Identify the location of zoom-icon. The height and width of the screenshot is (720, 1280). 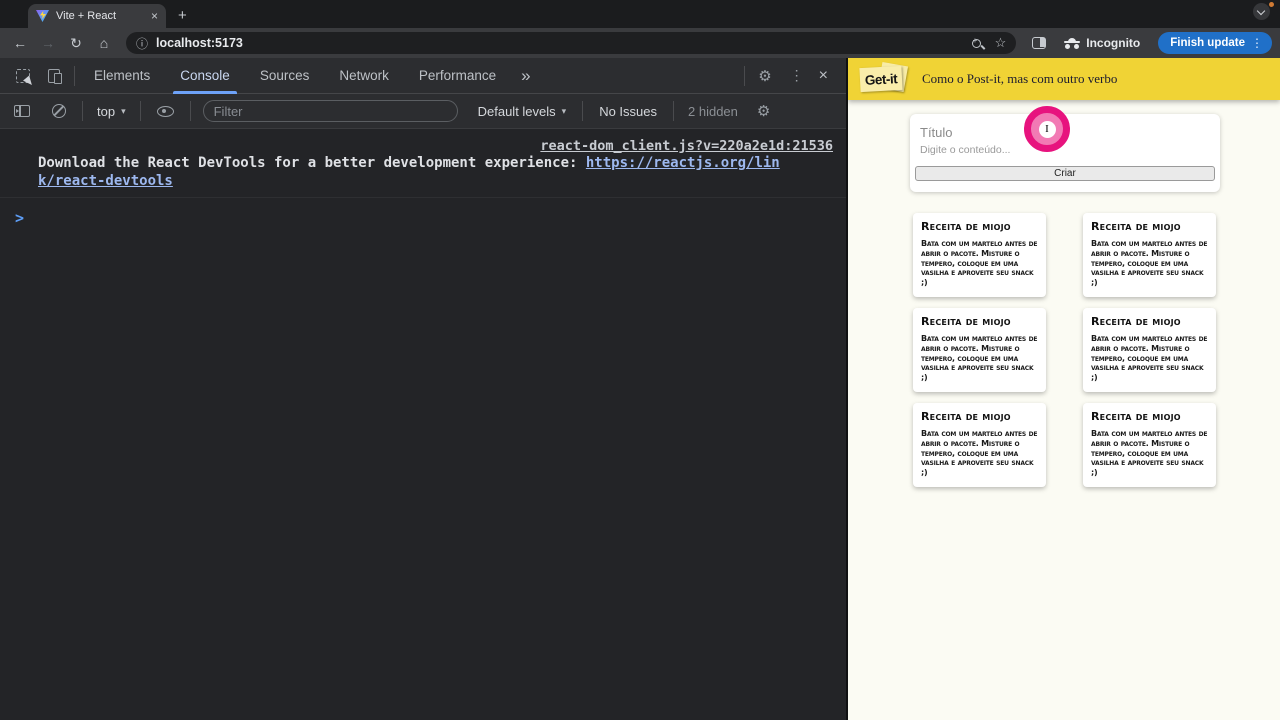
(976, 42).